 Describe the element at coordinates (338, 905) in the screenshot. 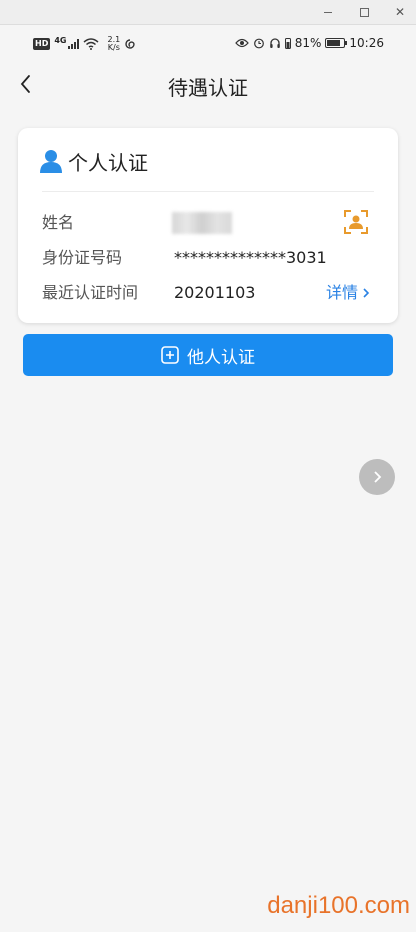

I see `watermark: danji100.com` at that location.